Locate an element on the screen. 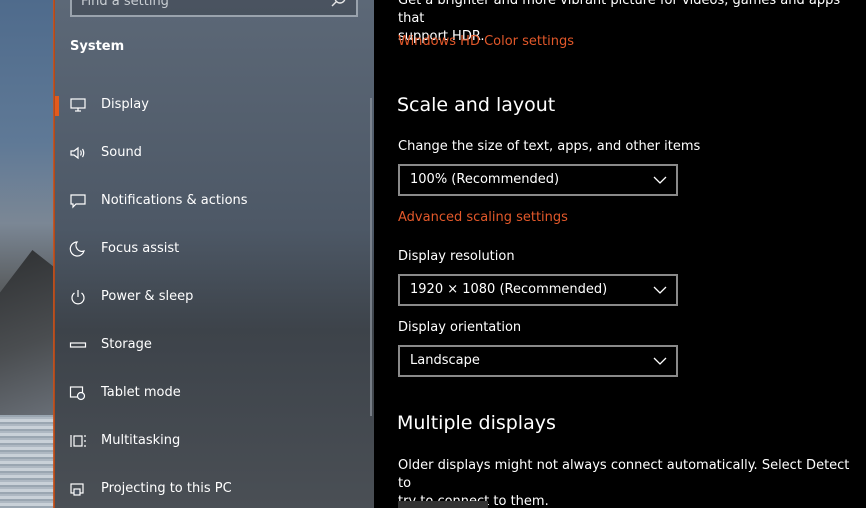  sidebar-item-sound: Sound is located at coordinates (210, 154).